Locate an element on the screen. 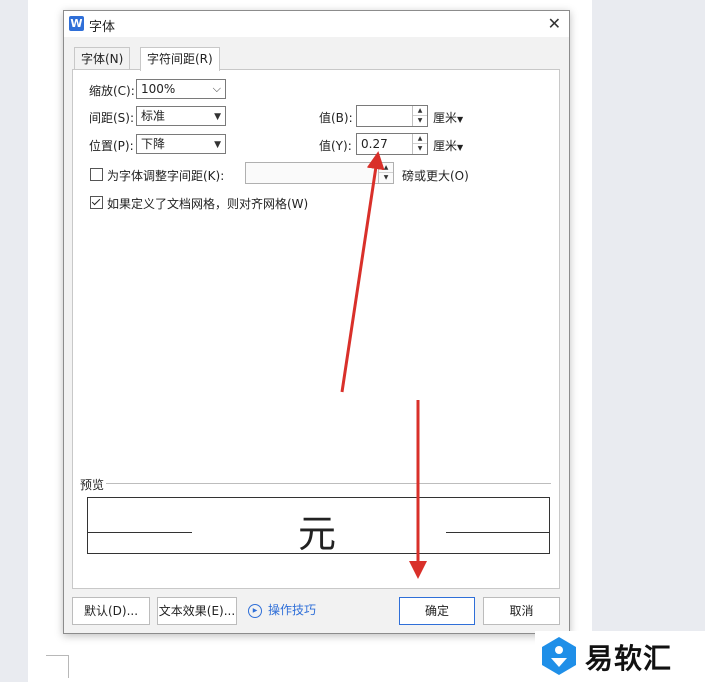 The height and width of the screenshot is (682, 705). watermark: 易软汇 is located at coordinates (620, 656).